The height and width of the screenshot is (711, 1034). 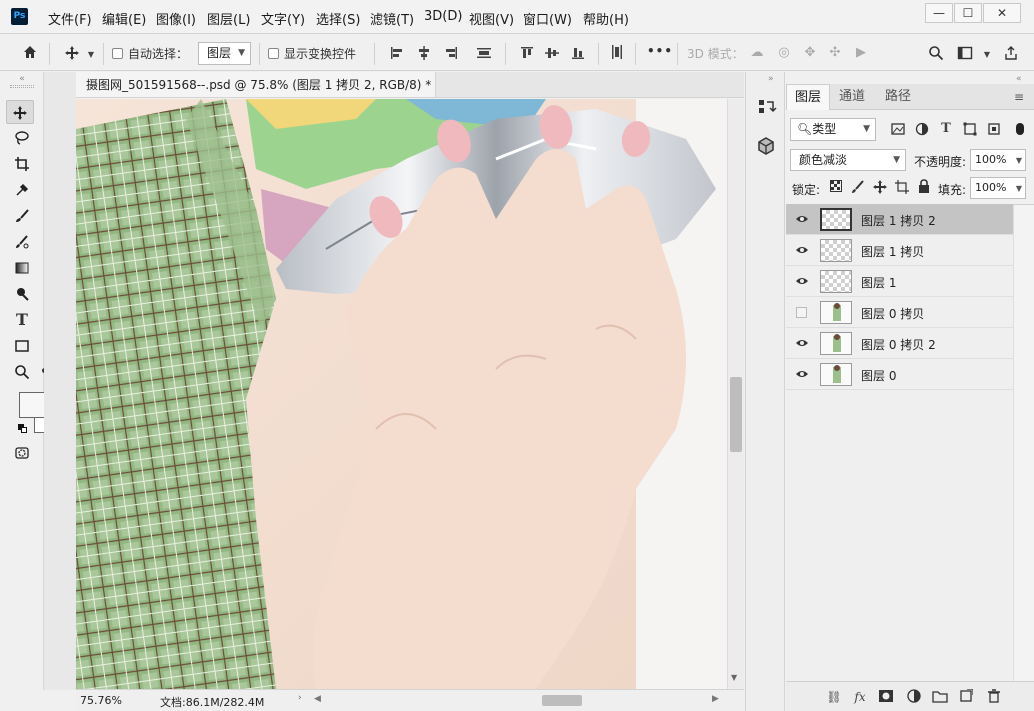 What do you see at coordinates (861, 53) in the screenshot?
I see `3d-scale-icon: ▶` at bounding box center [861, 53].